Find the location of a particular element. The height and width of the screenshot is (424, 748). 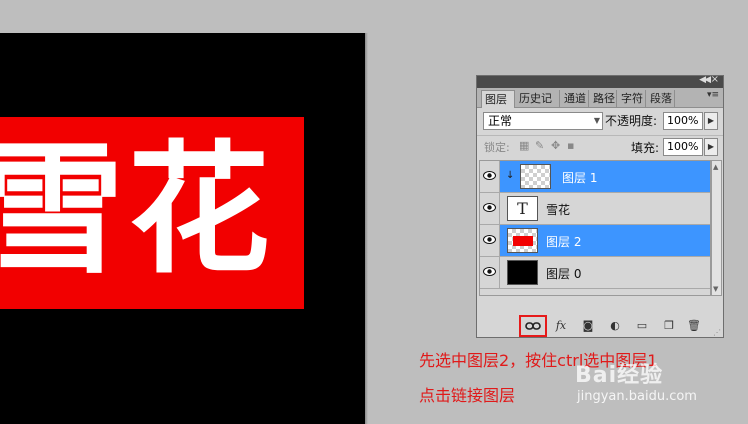

lock-position-icon: ✥ is located at coordinates (555, 145).